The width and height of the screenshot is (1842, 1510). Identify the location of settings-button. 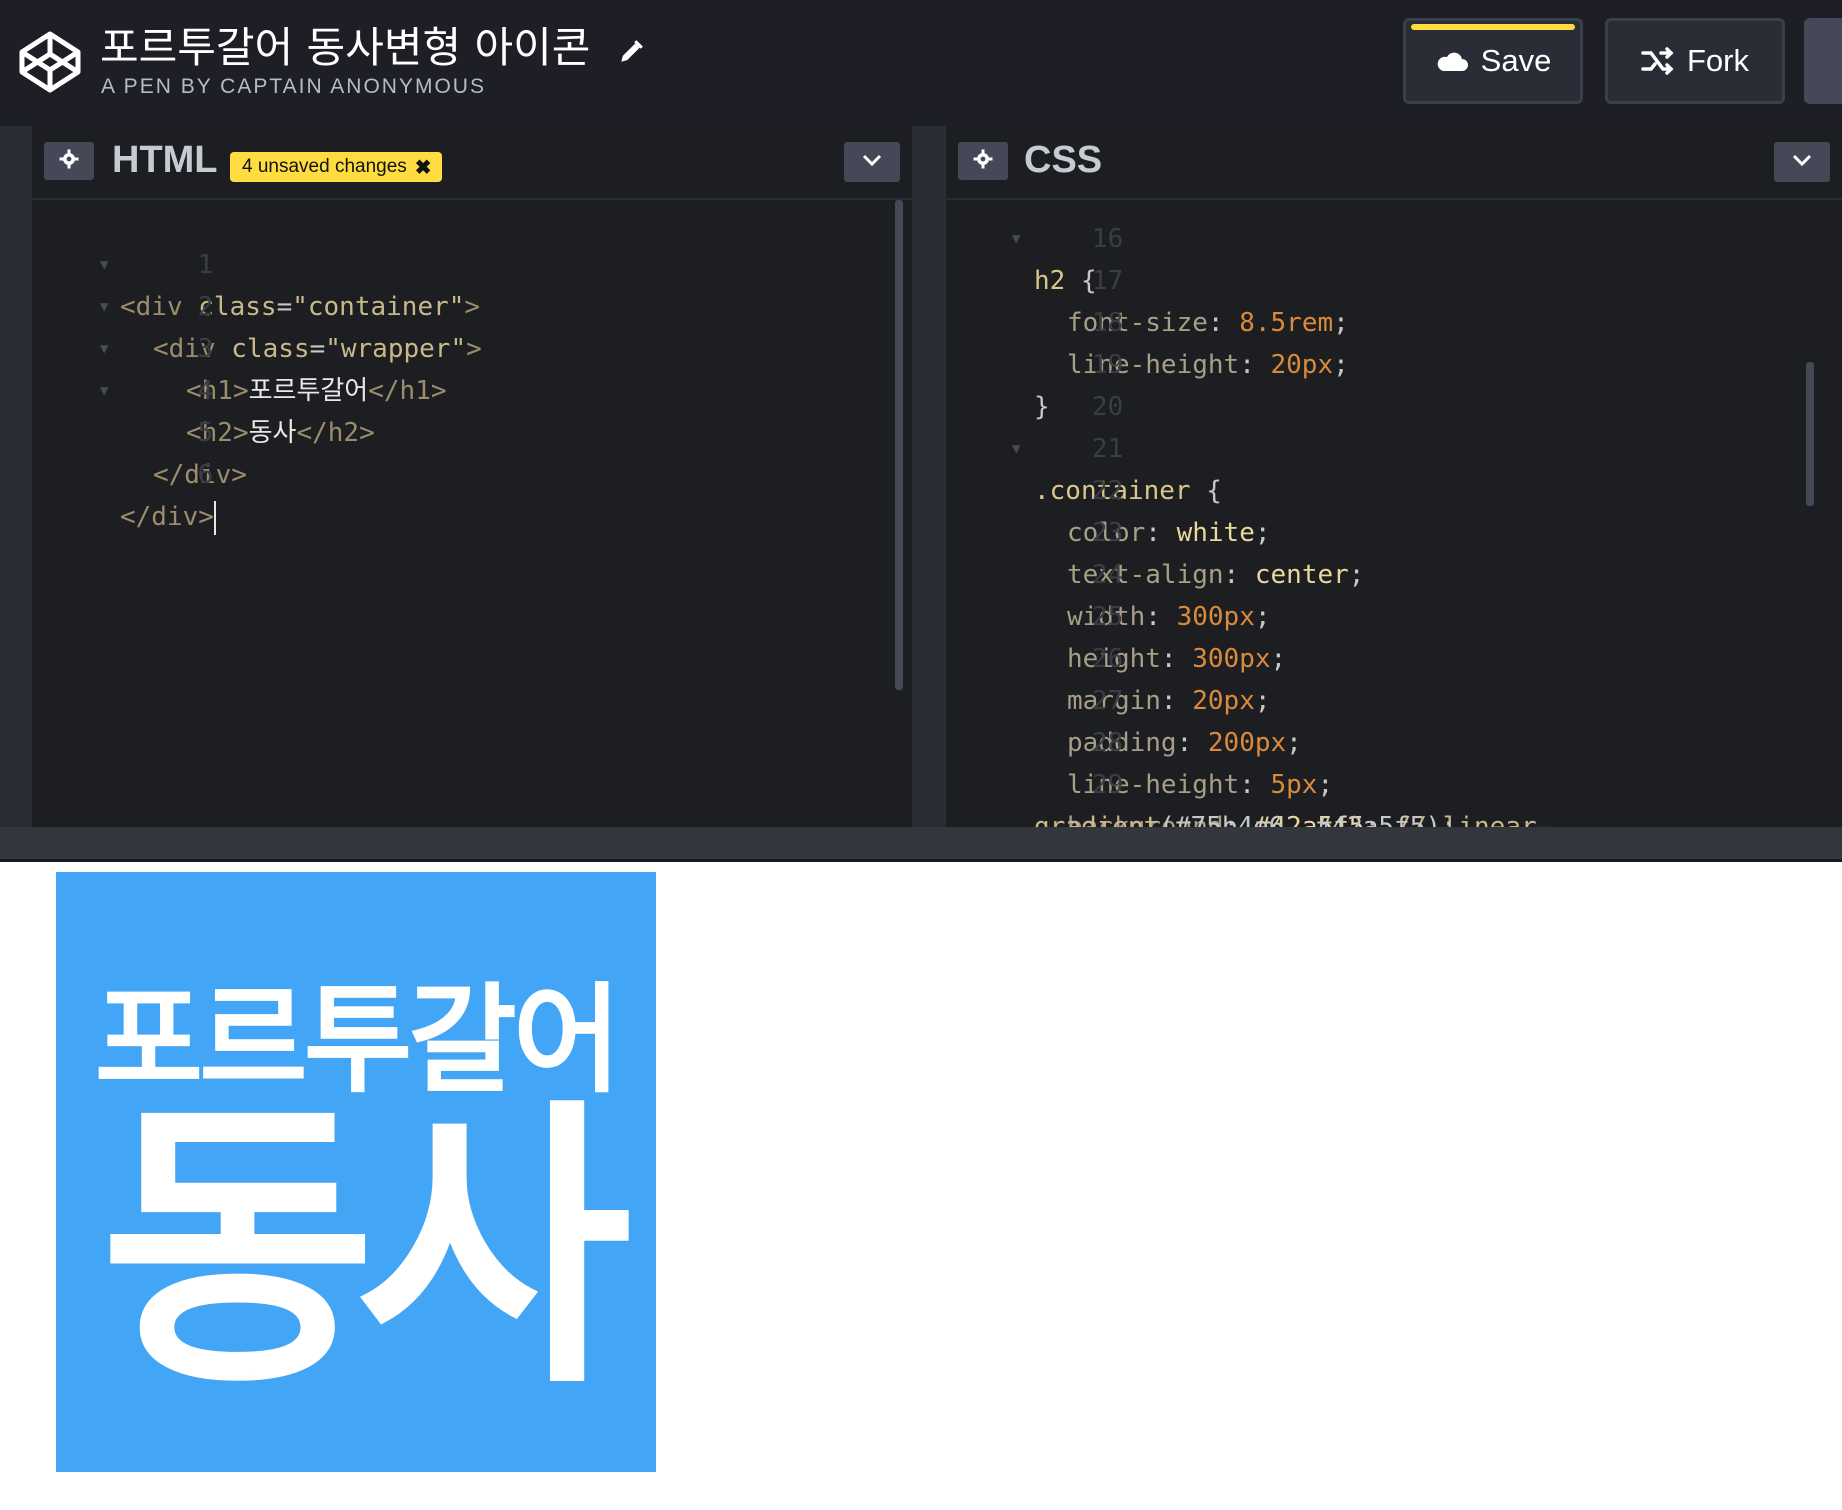
(1823, 61).